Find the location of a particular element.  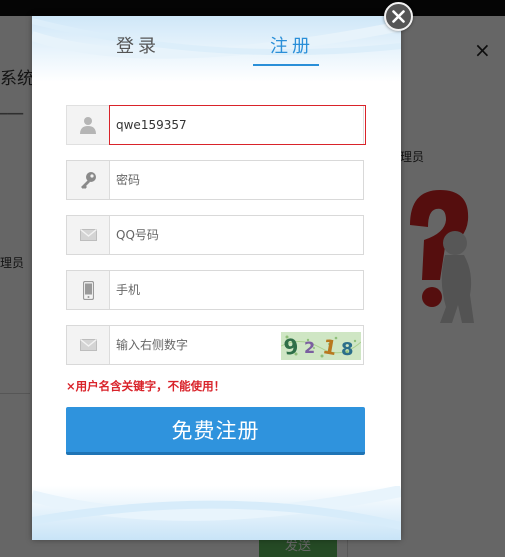

qq-field is located at coordinates (215, 235).